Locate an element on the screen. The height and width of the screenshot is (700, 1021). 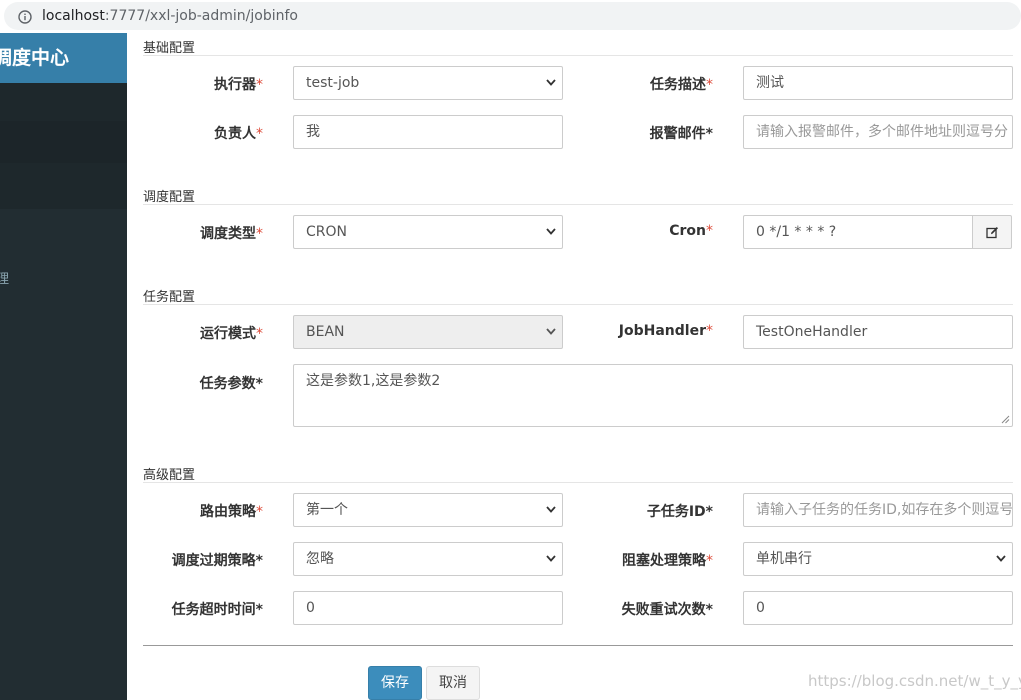
job-desc-input: 测试 is located at coordinates (878, 83).